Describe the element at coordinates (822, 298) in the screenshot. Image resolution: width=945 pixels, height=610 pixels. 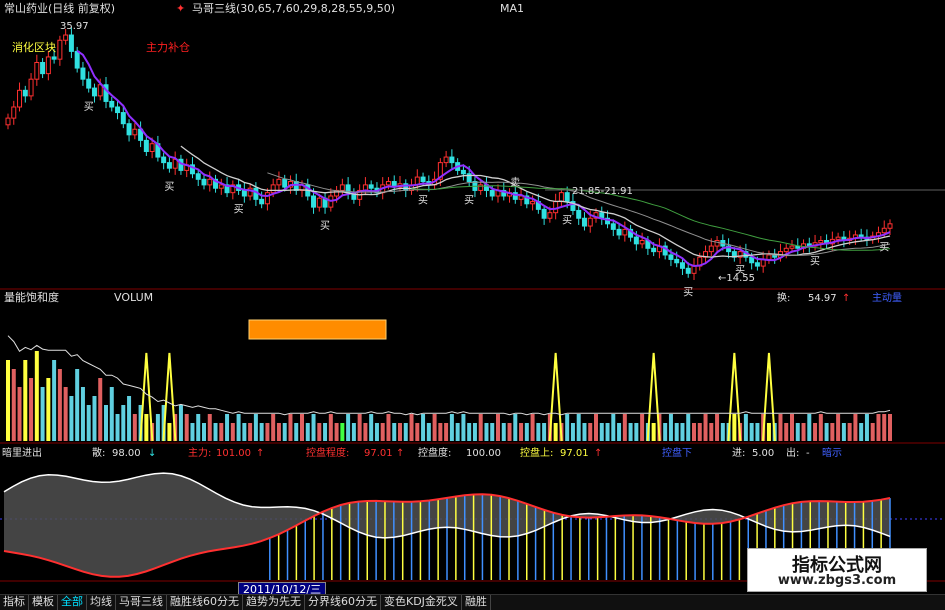
I see `turnover-value: 54.97` at that location.